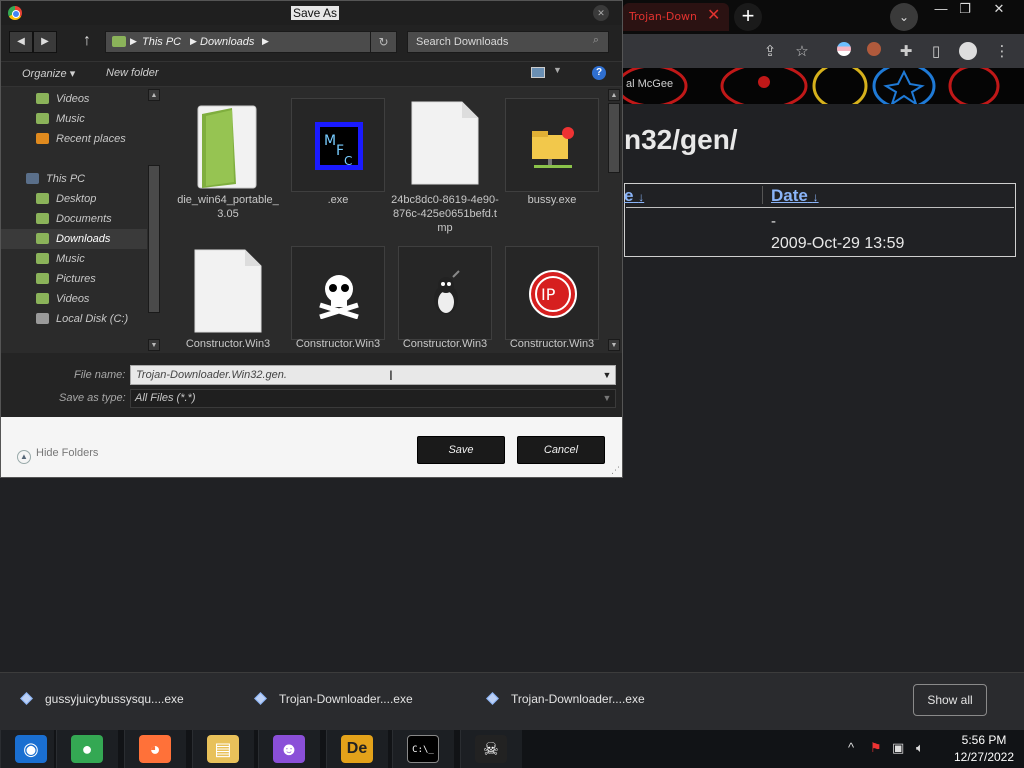 The width and height of the screenshot is (1024, 768). I want to click on forward-button: ▶, so click(45, 42).